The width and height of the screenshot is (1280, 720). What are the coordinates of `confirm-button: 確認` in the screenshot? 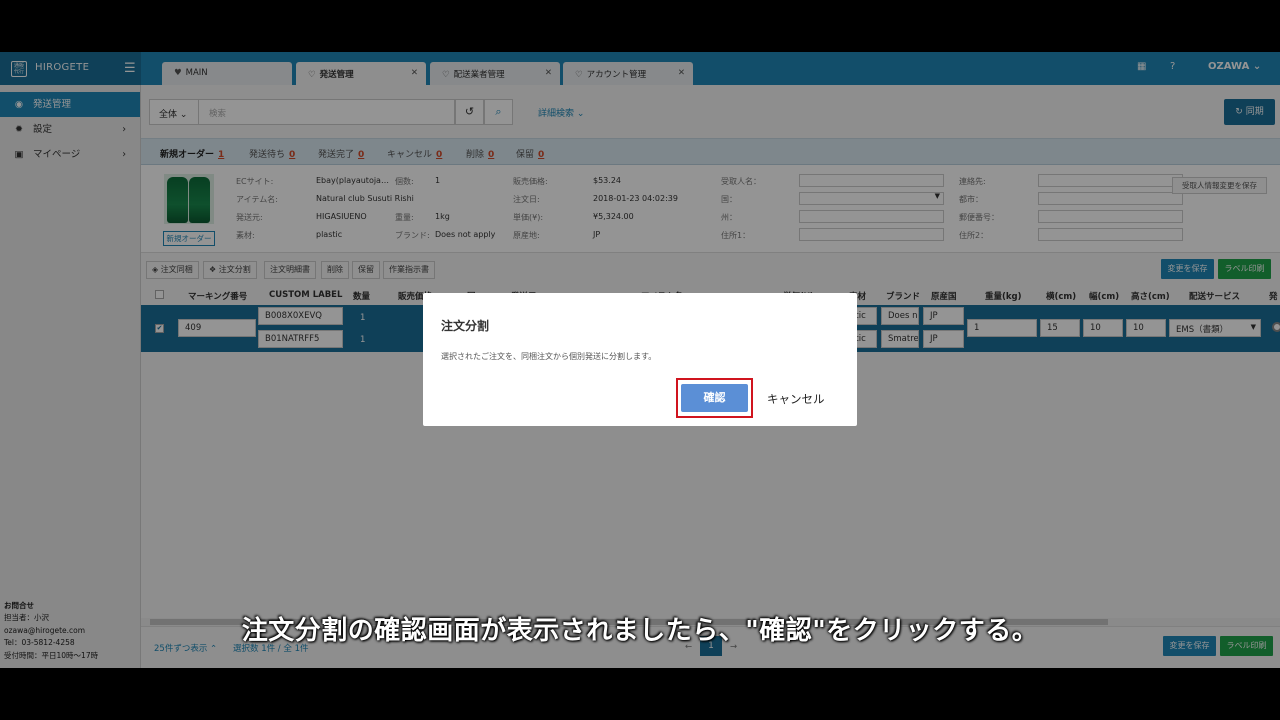 It's located at (714, 398).